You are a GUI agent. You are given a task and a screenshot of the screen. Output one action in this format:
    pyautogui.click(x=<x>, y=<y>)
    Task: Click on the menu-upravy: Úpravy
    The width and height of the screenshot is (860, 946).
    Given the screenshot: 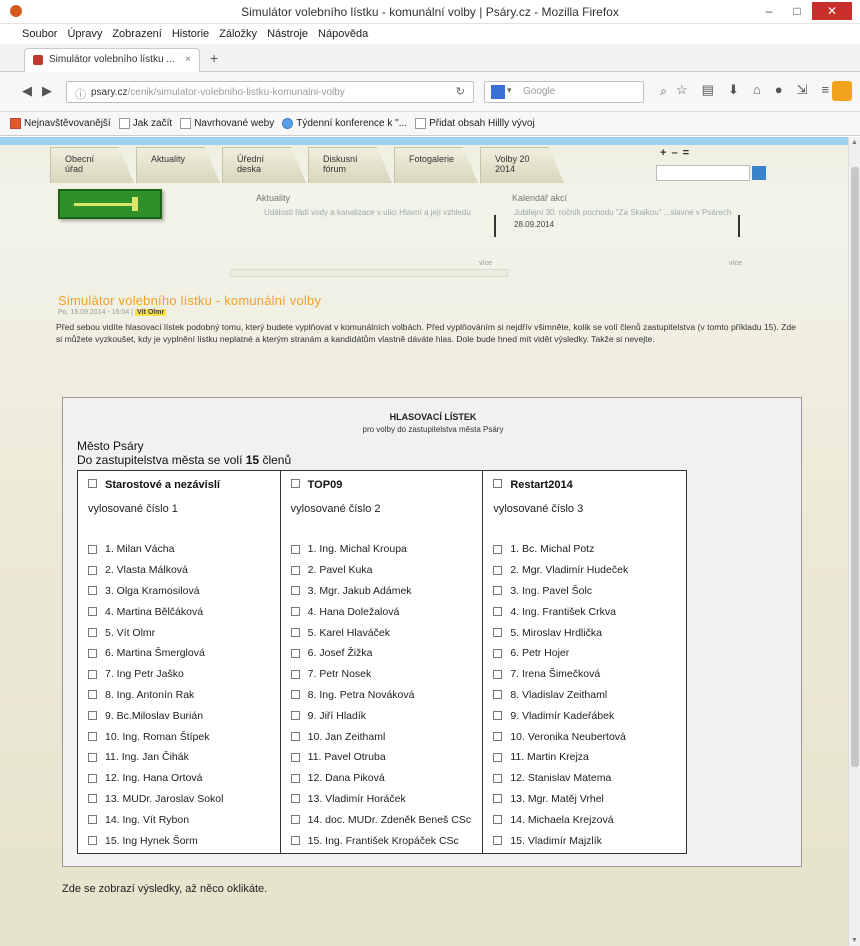 What is the action you would take?
    pyautogui.click(x=84, y=34)
    